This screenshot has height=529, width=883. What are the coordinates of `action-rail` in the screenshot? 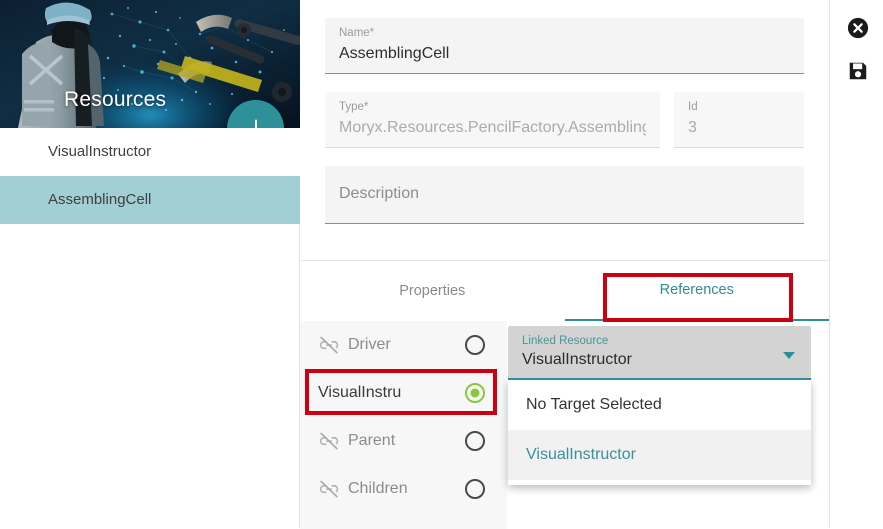 It's located at (856, 264).